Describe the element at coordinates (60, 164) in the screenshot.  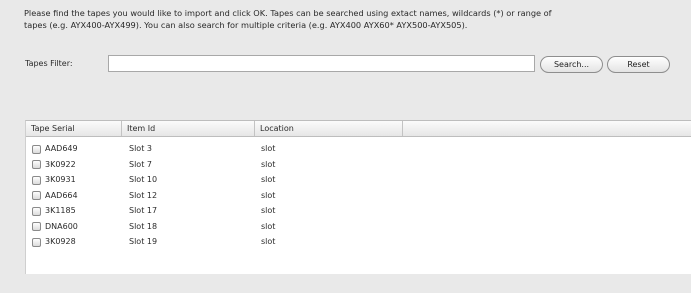
I see `tape-serial-text: 3K0922` at that location.